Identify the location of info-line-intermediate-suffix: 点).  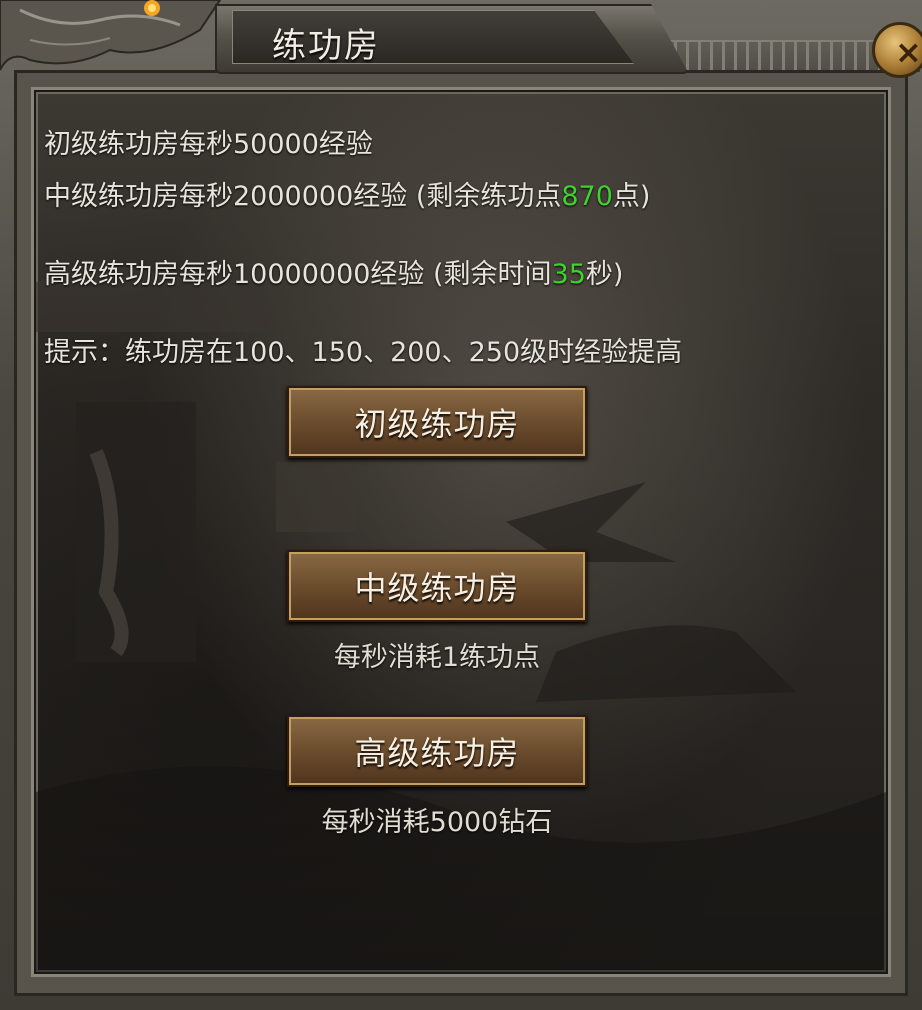
(631, 196).